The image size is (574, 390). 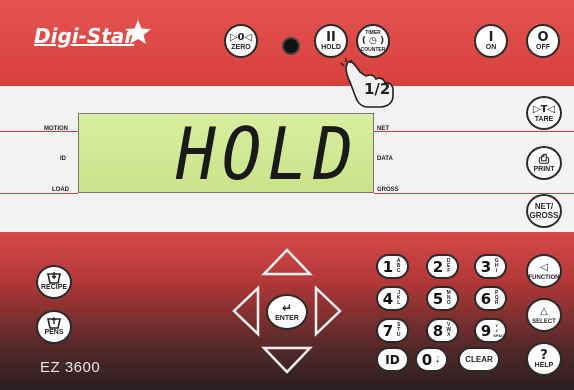 I want to click on print-button: ⎙ PRINT, so click(x=544, y=163).